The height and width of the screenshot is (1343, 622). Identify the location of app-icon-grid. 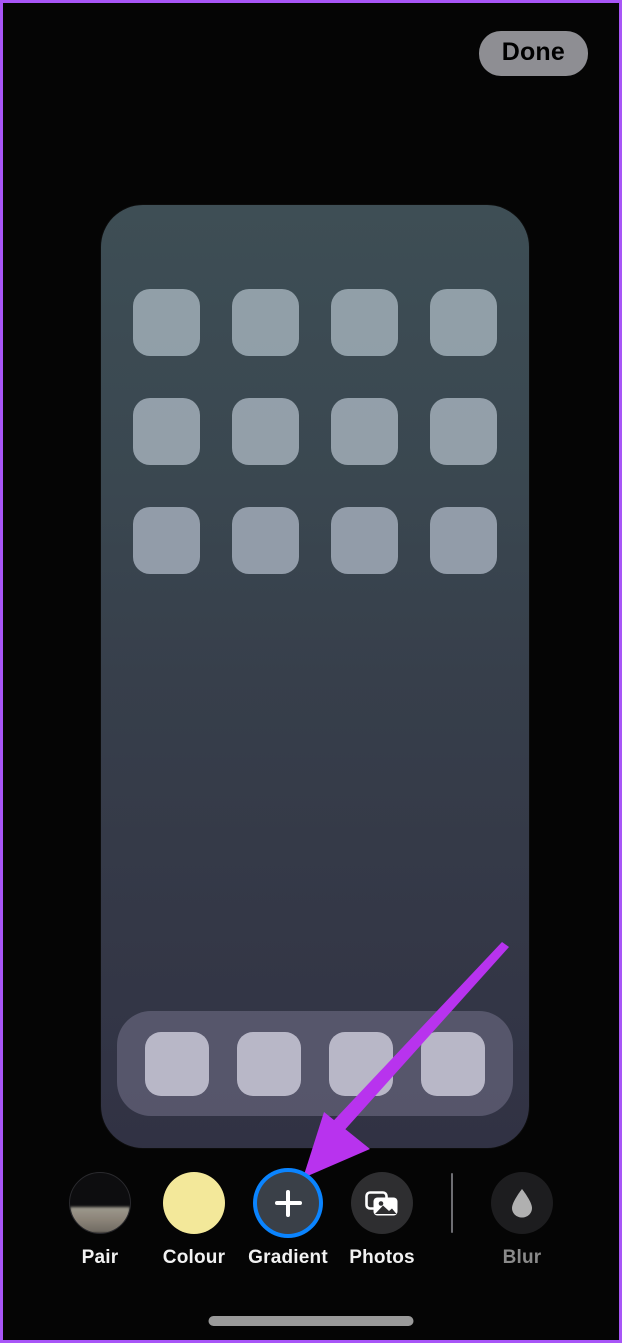
(315, 431).